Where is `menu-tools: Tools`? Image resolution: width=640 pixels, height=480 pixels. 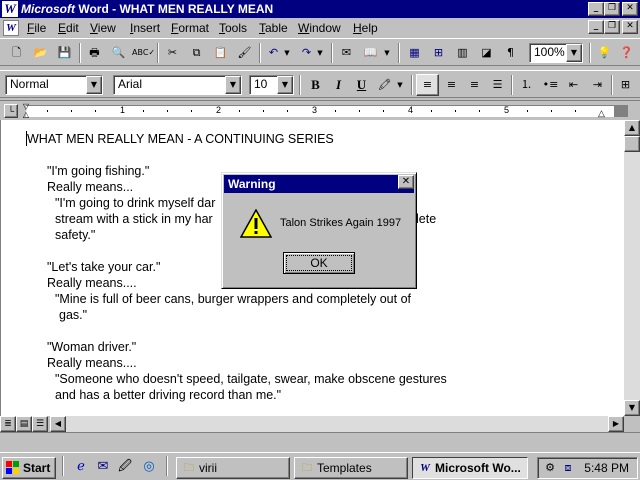
menu-tools: Tools is located at coordinates (233, 28).